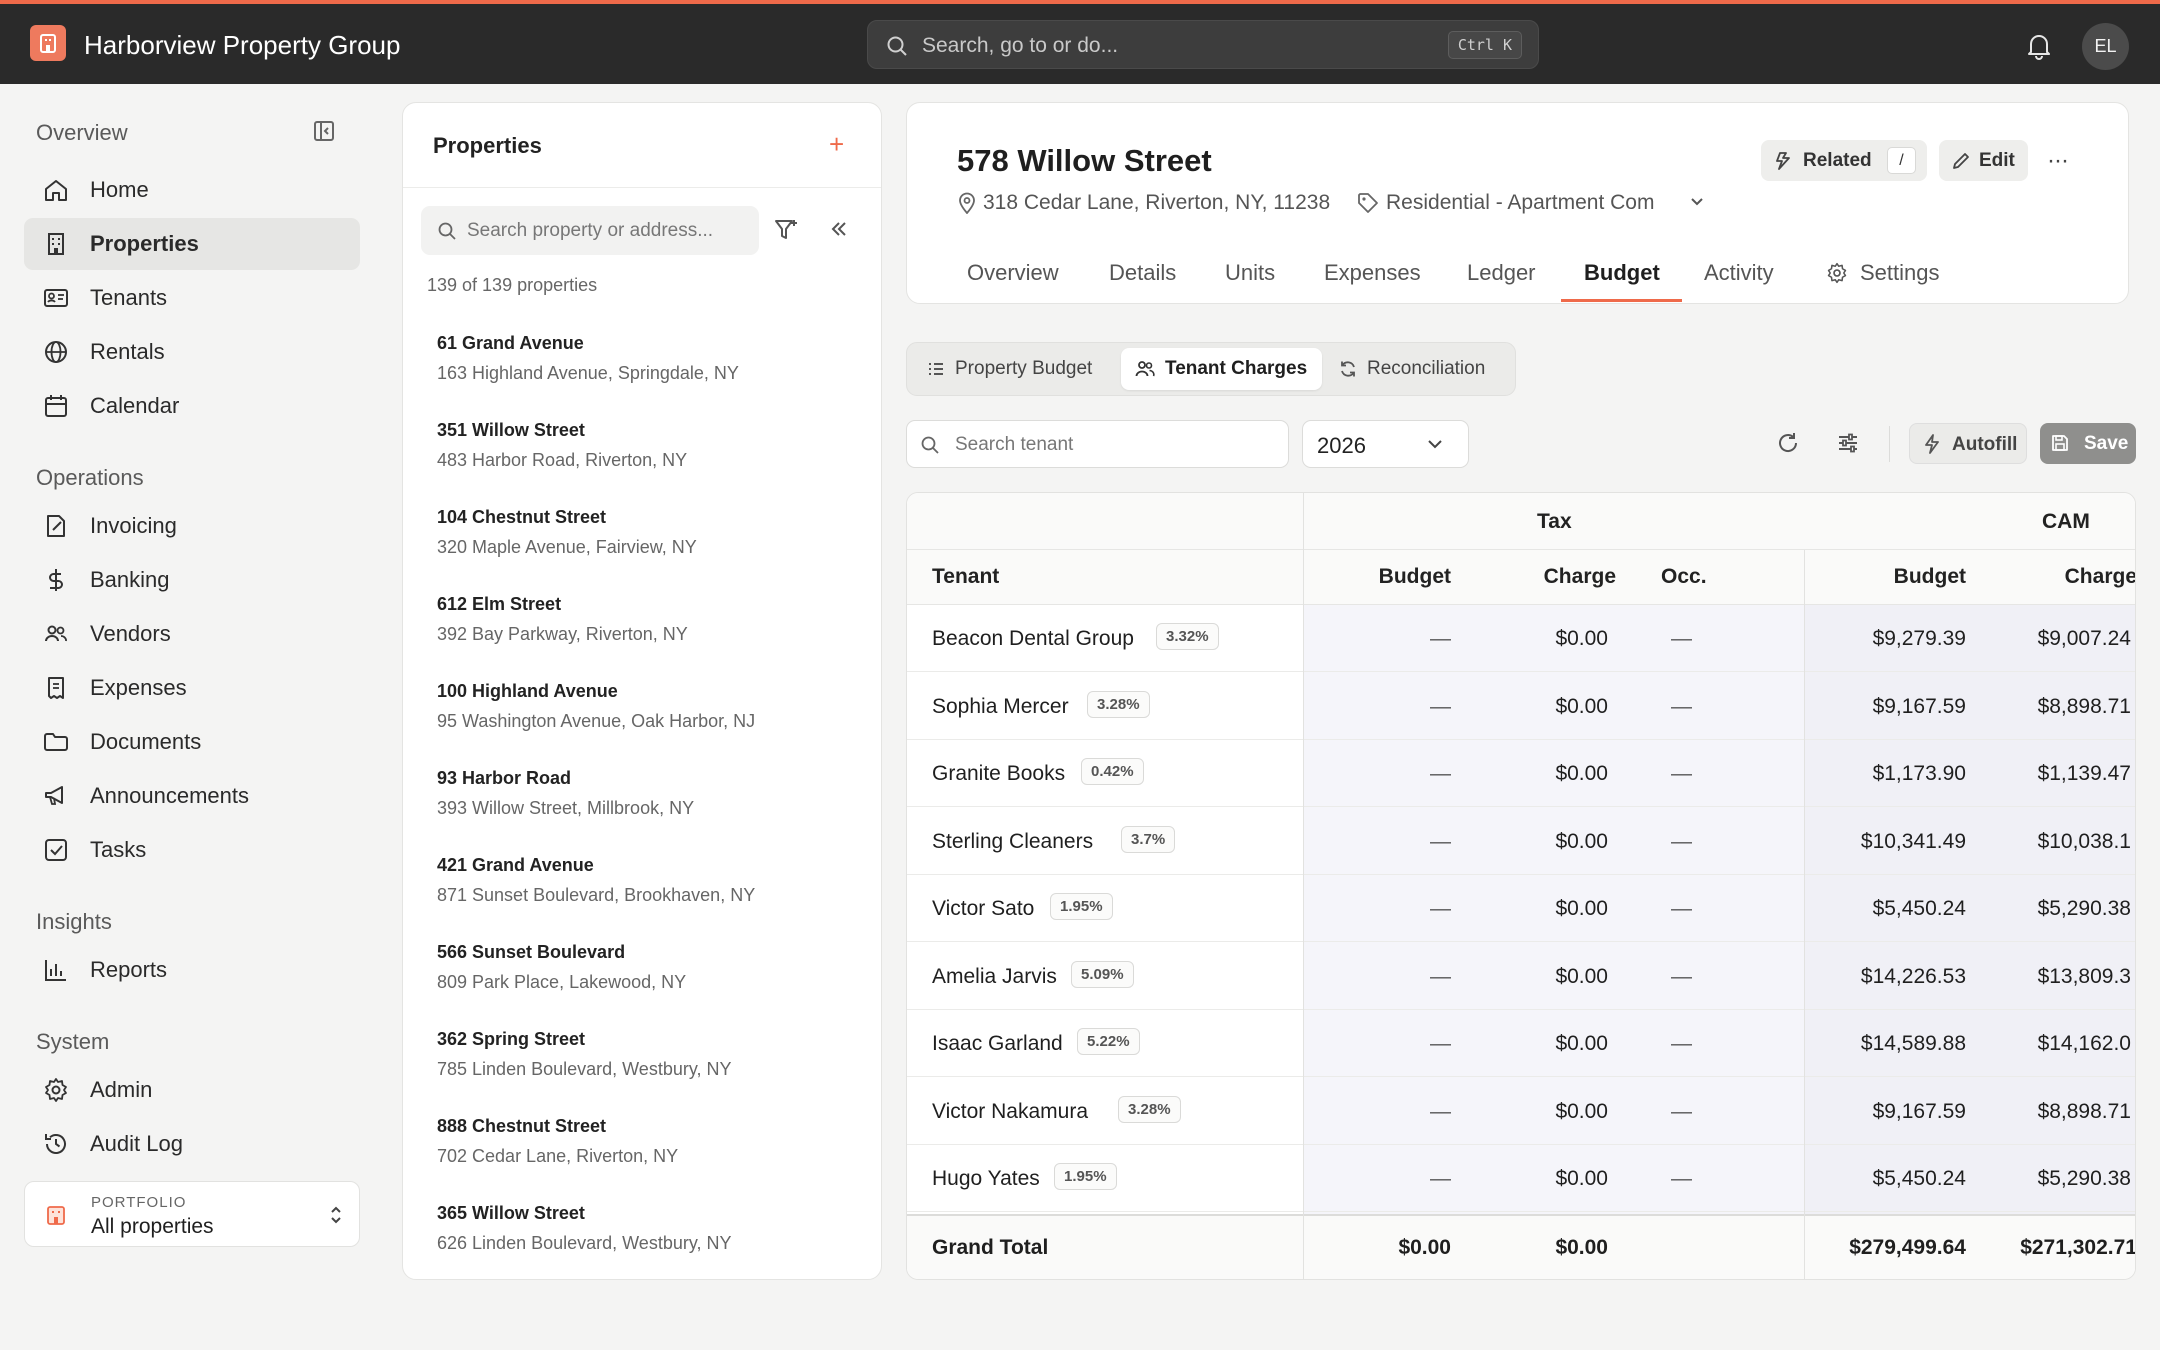 Image resolution: width=2160 pixels, height=1350 pixels. Describe the element at coordinates (192, 190) in the screenshot. I see `sidebar-item-home: Home` at that location.